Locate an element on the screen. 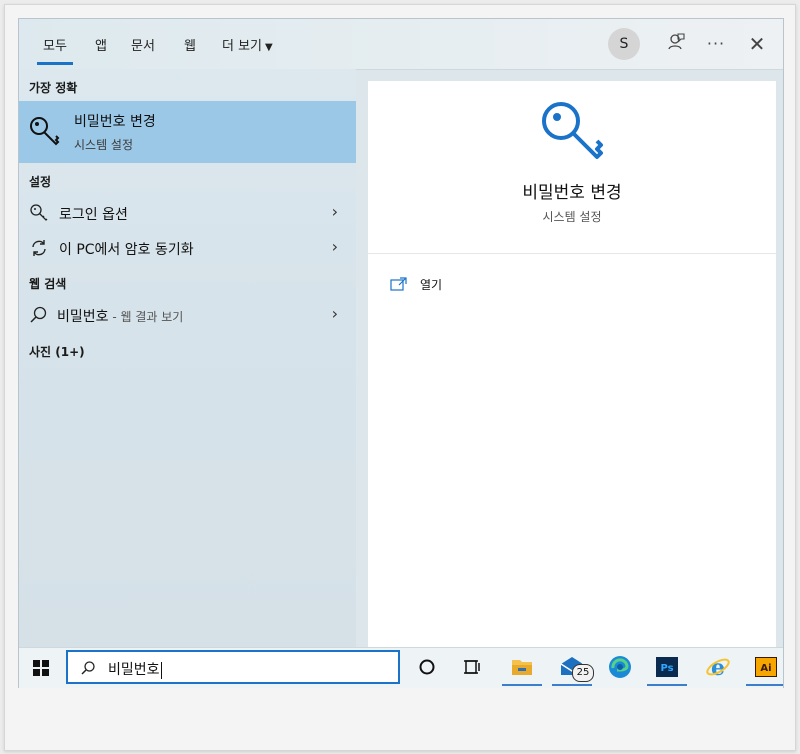 The image size is (800, 754). key-outline-icon is located at coordinates (39, 213).